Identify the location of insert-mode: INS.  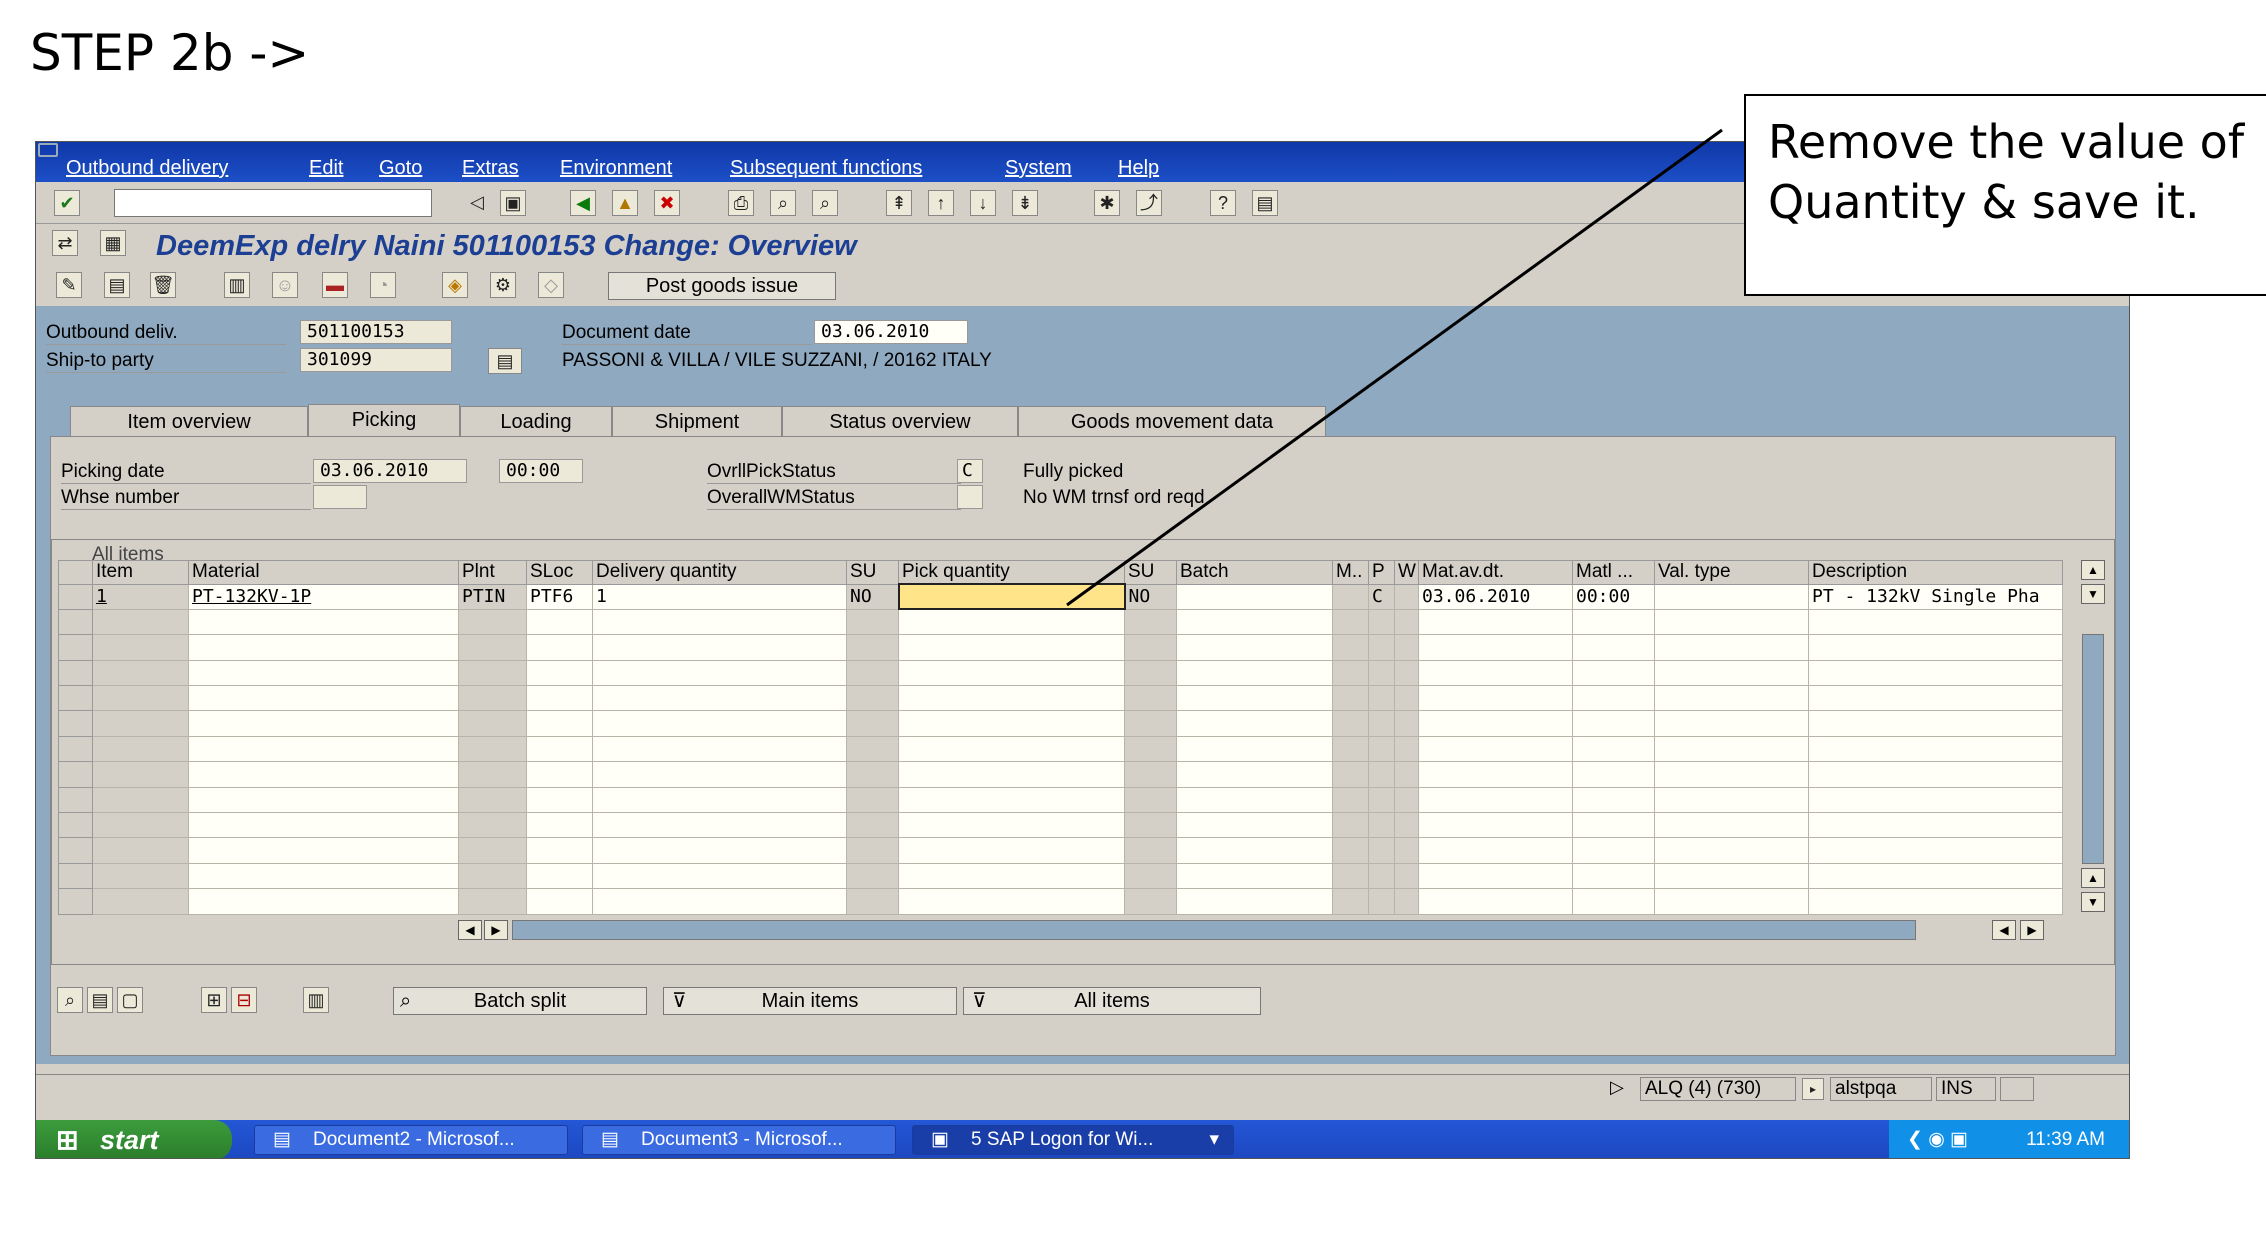
(1966, 1089).